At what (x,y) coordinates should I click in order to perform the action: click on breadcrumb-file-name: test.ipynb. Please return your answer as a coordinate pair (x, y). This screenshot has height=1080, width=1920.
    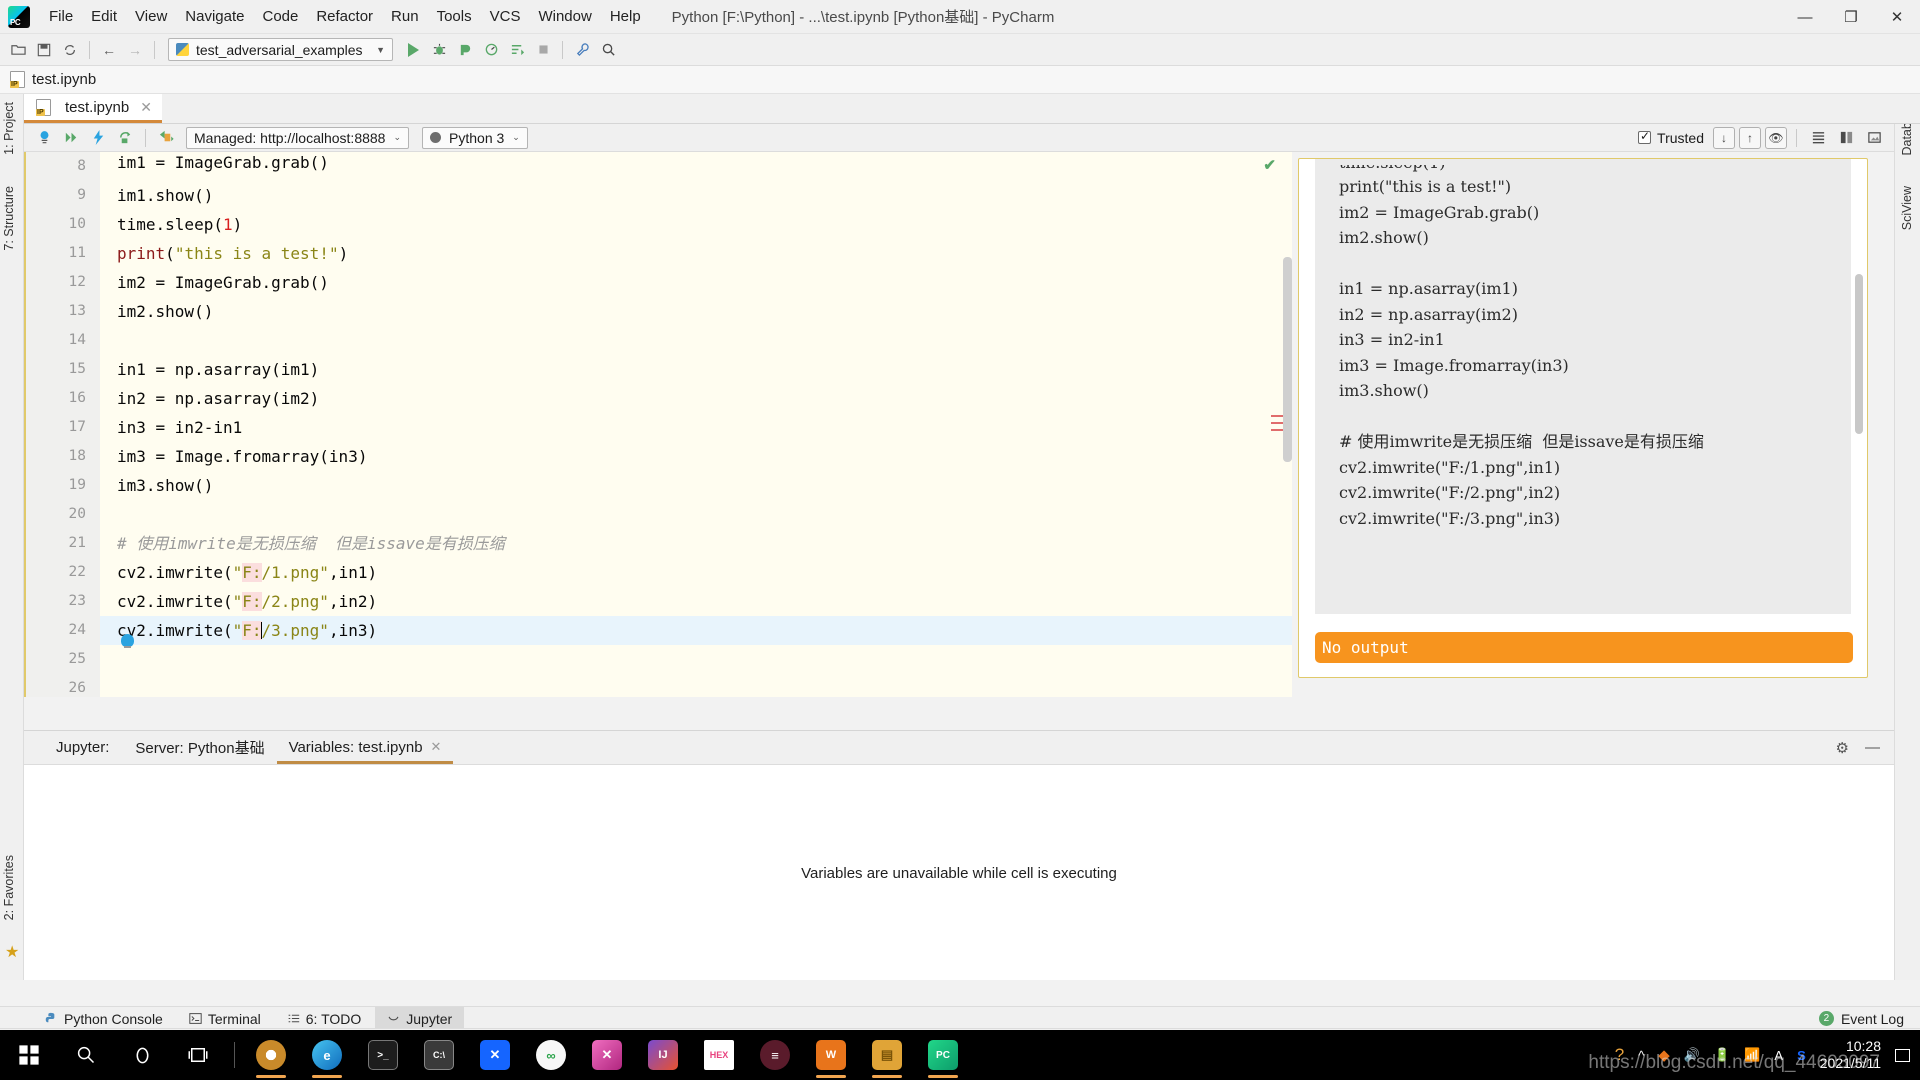
    Looking at the image, I should click on (64, 79).